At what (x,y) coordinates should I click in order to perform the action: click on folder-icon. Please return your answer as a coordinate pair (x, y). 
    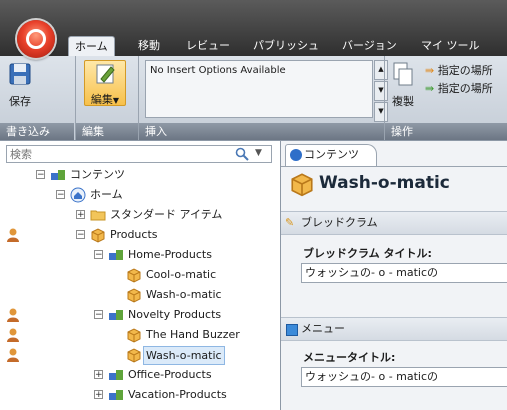
    Looking at the image, I should click on (98, 215).